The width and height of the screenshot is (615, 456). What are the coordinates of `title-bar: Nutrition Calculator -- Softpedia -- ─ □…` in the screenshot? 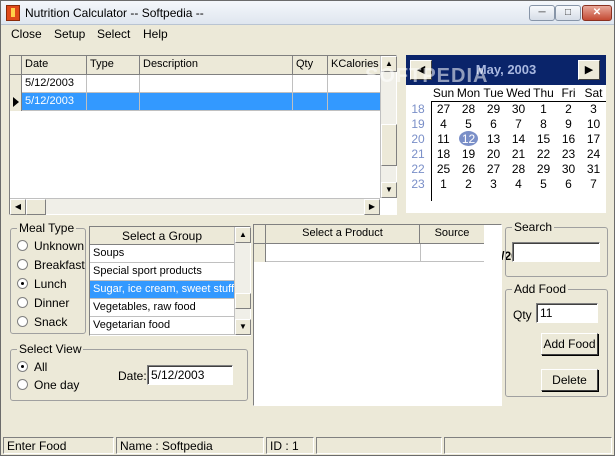 It's located at (307, 13).